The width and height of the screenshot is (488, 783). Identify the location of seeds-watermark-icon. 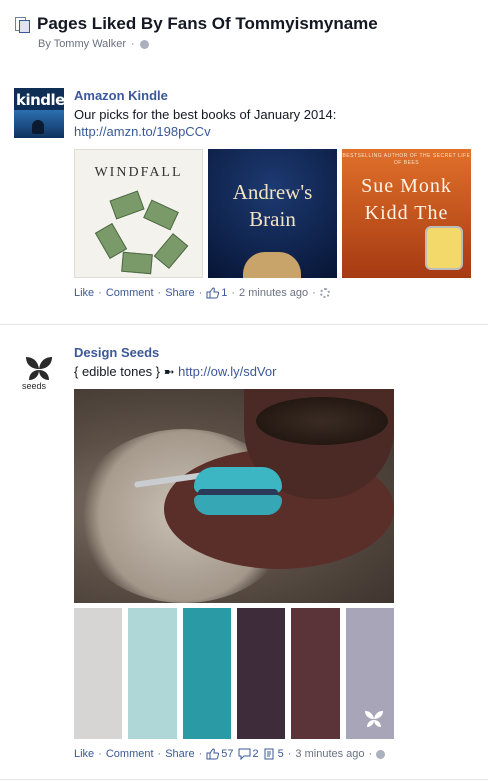
(373, 719).